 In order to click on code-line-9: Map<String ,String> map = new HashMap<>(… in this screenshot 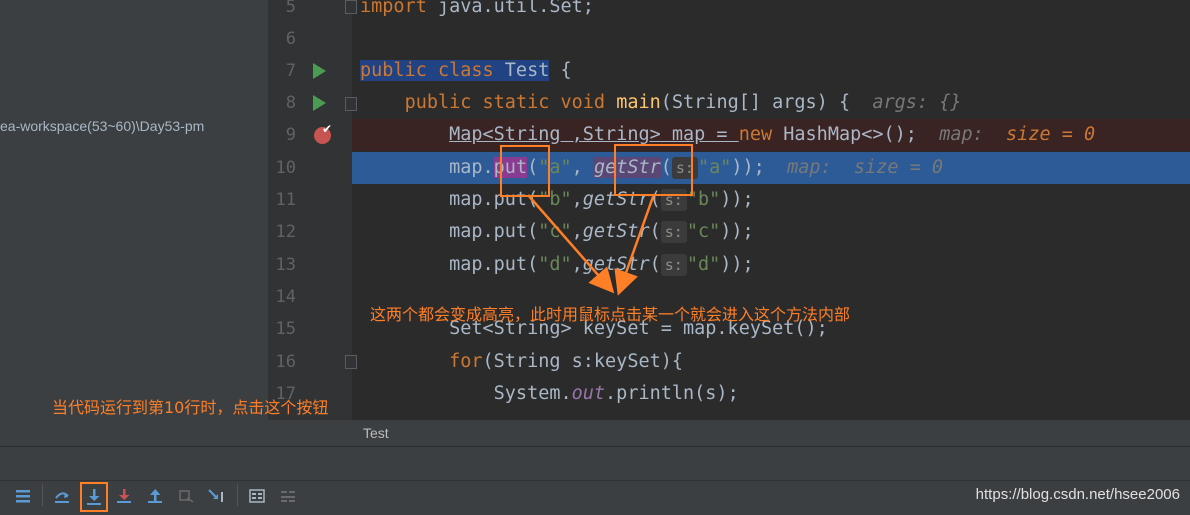, I will do `click(771, 135)`.